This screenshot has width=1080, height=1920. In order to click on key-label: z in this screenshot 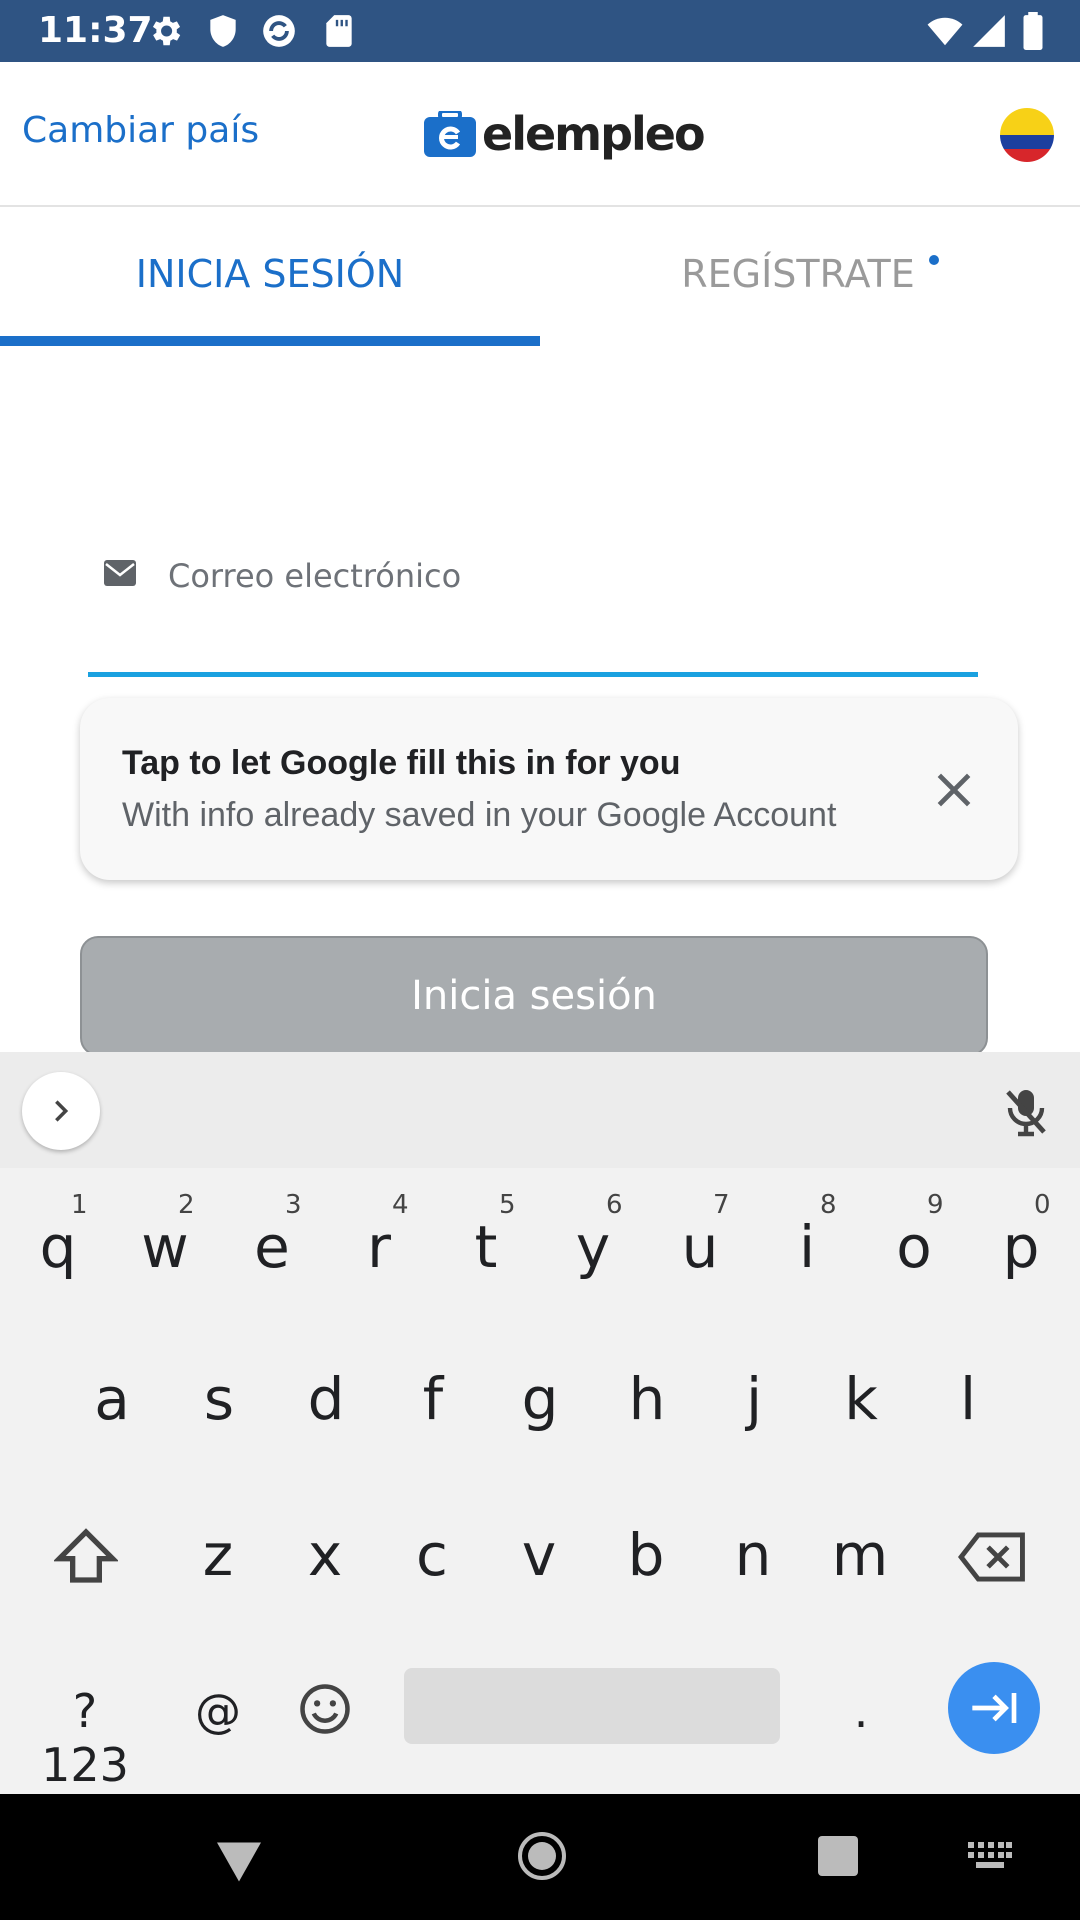, I will do `click(218, 1555)`.